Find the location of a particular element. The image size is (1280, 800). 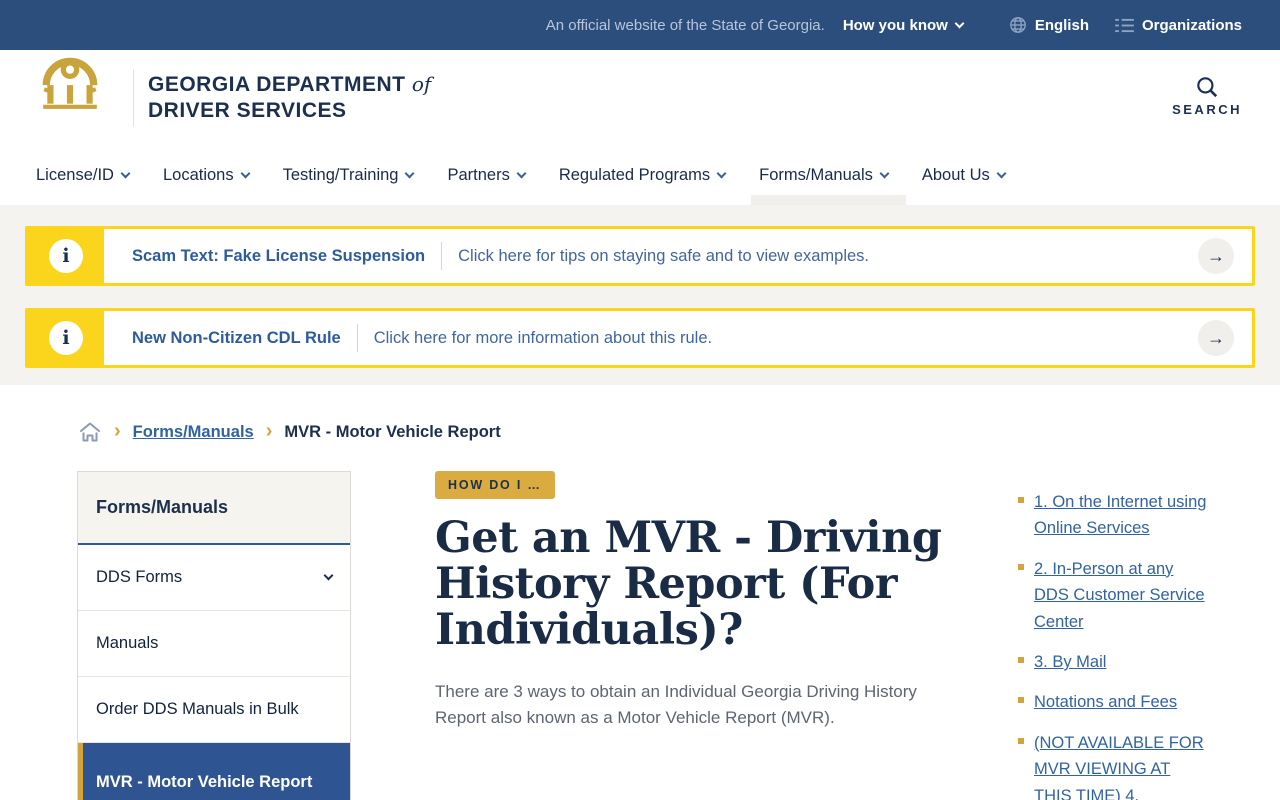

toc-link-notations-and-fees: Notations and Fees is located at coordinates (1105, 702).